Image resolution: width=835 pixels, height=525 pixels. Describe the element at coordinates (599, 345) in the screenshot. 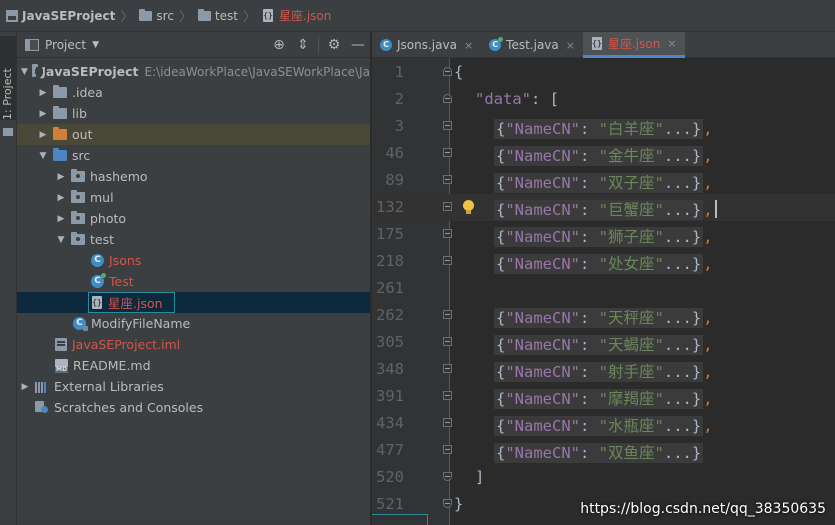

I see `folded-region: {"NameCN": "天蝎座"...}` at that location.